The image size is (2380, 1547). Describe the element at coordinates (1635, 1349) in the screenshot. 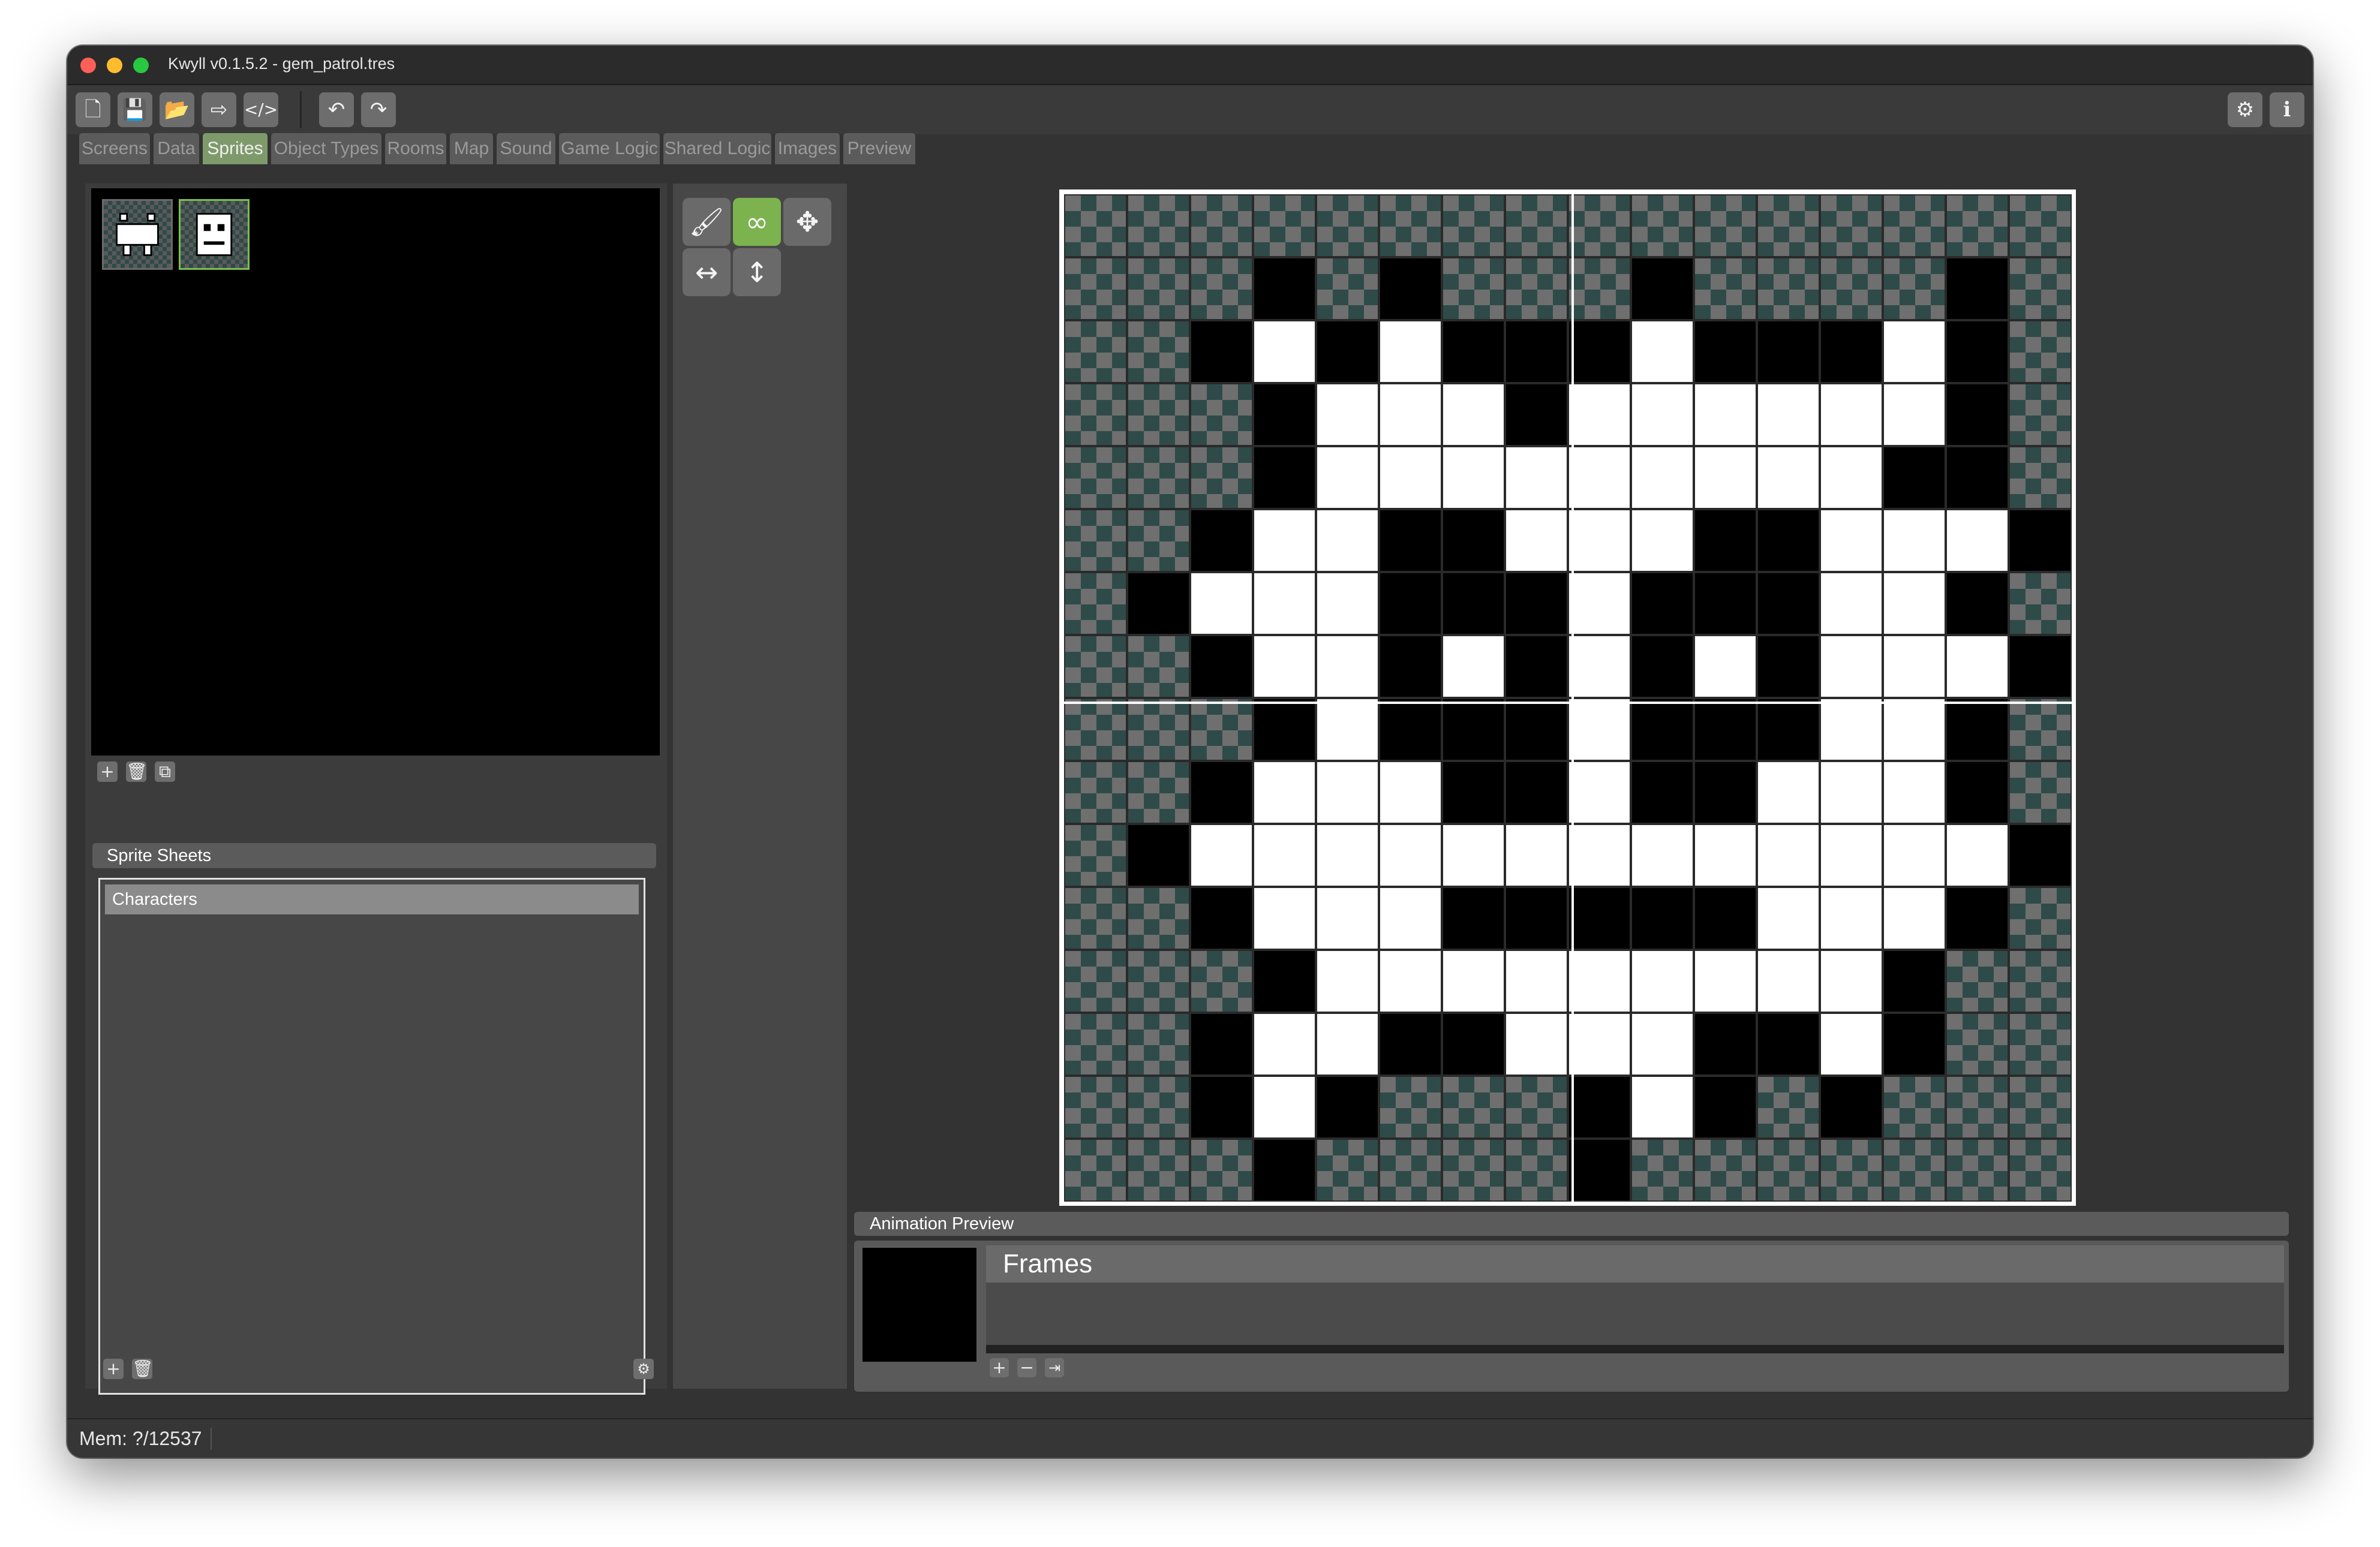

I see `frames-scrollbar` at that location.